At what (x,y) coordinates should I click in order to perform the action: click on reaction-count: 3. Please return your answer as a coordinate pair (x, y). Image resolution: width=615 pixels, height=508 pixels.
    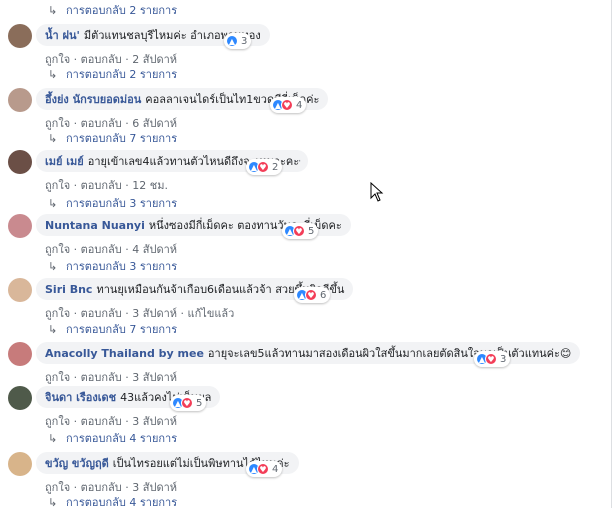
    Looking at the image, I should click on (244, 41).